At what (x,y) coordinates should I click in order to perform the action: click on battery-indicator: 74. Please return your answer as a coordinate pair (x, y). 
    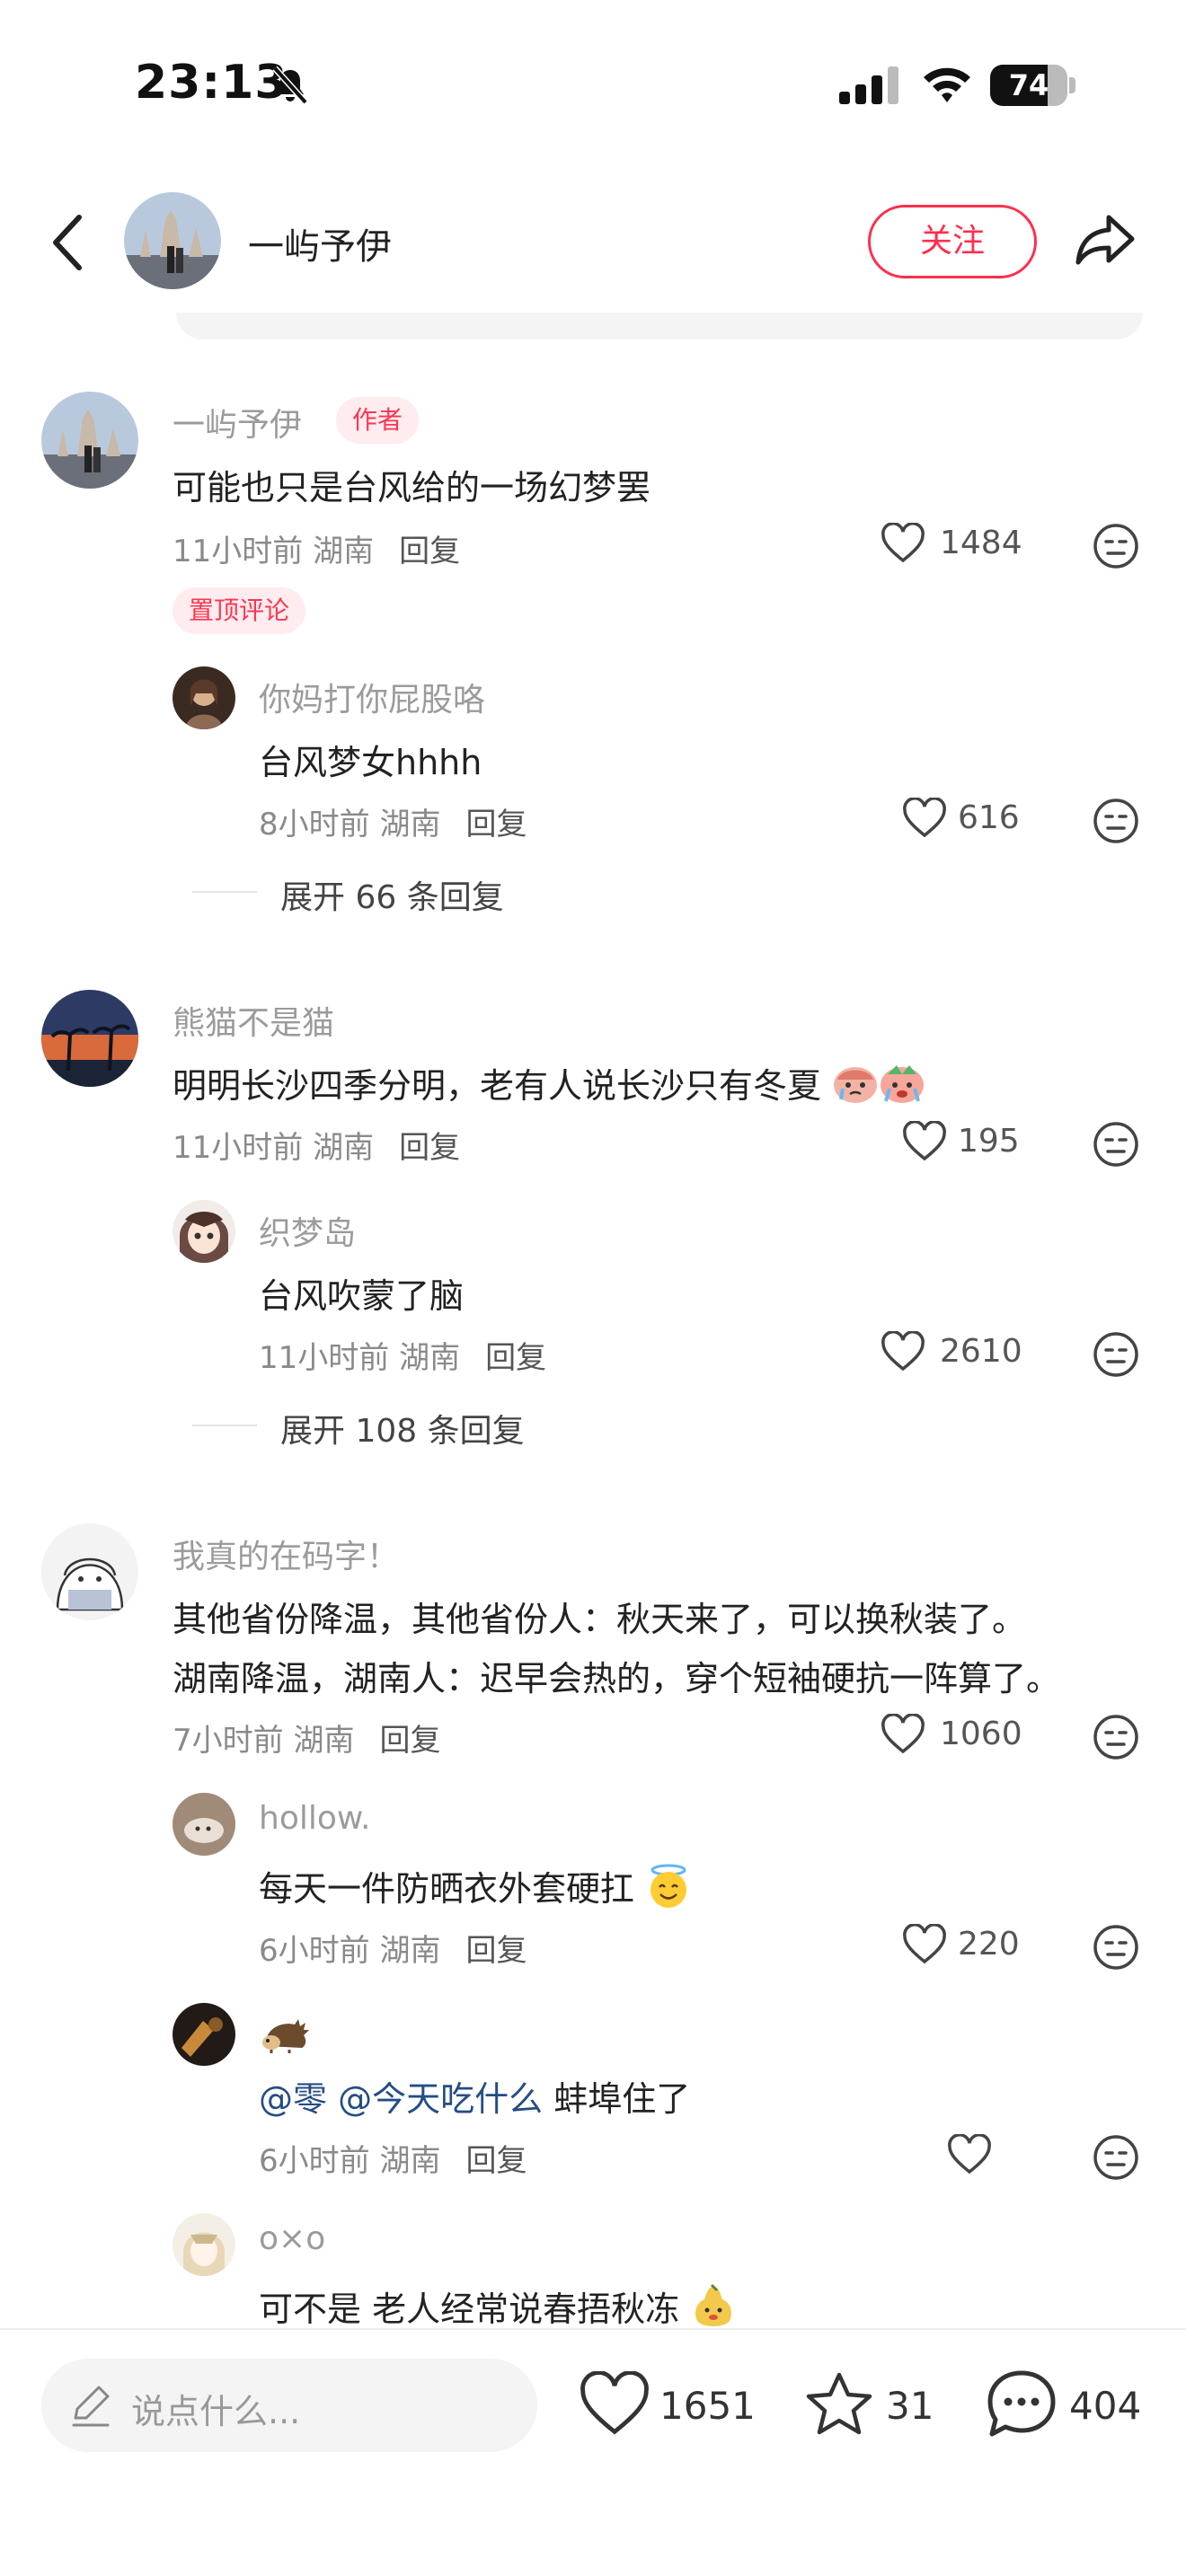
    Looking at the image, I should click on (1033, 85).